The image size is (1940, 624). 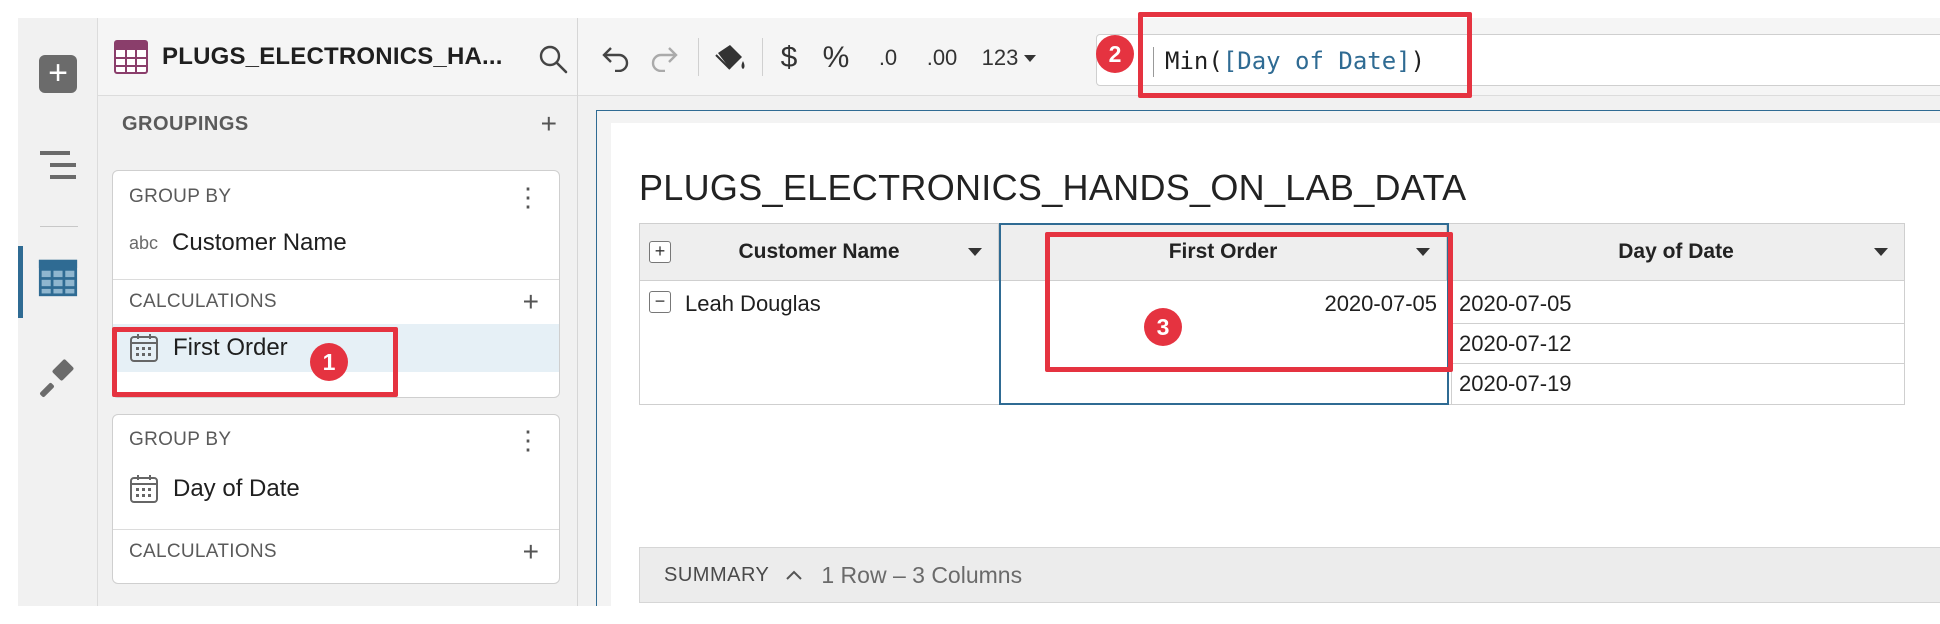 What do you see at coordinates (131, 56) in the screenshot?
I see `table-element-icon` at bounding box center [131, 56].